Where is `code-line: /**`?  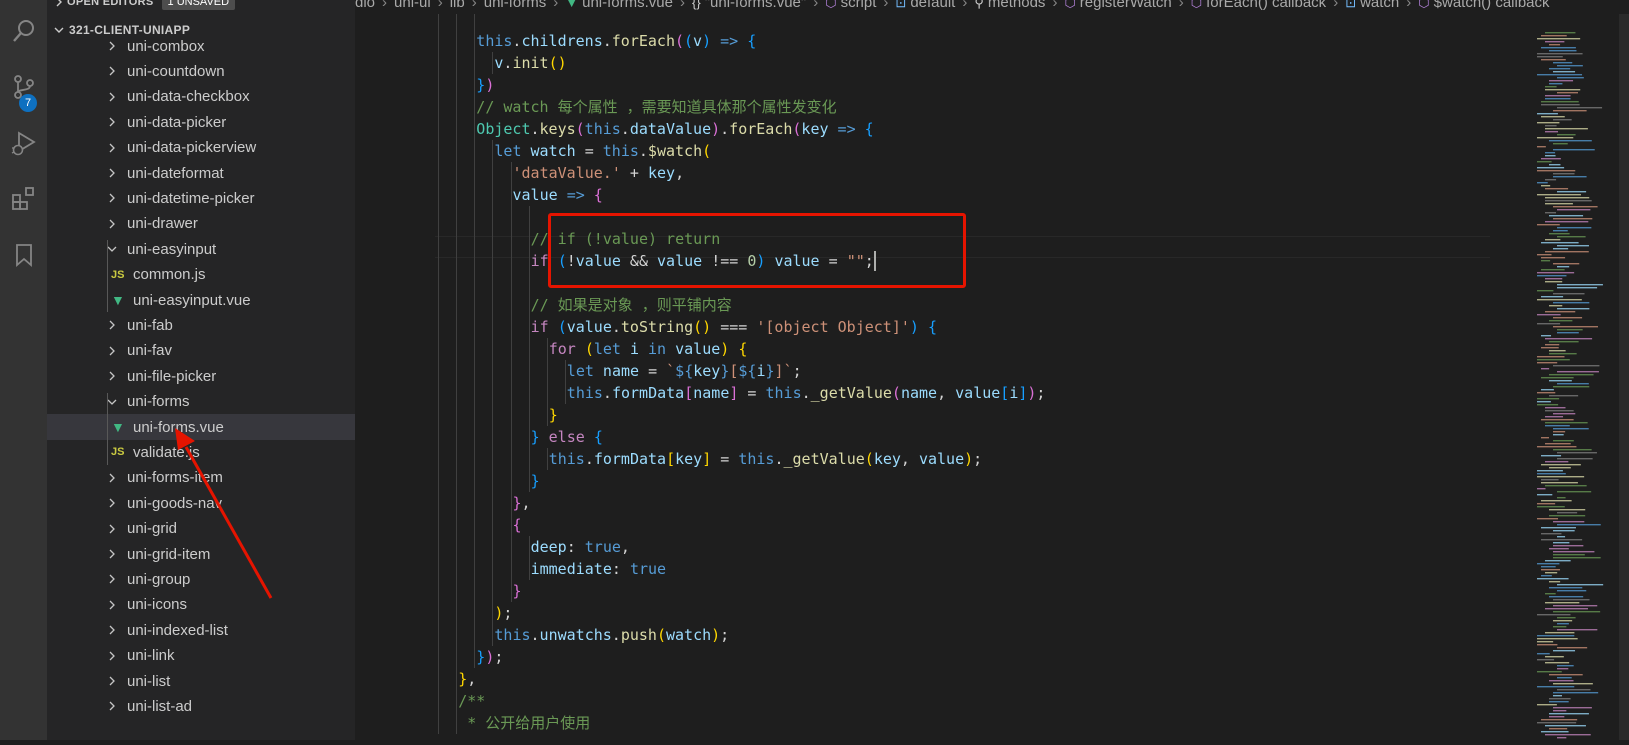
code-line: /** is located at coordinates (471, 701).